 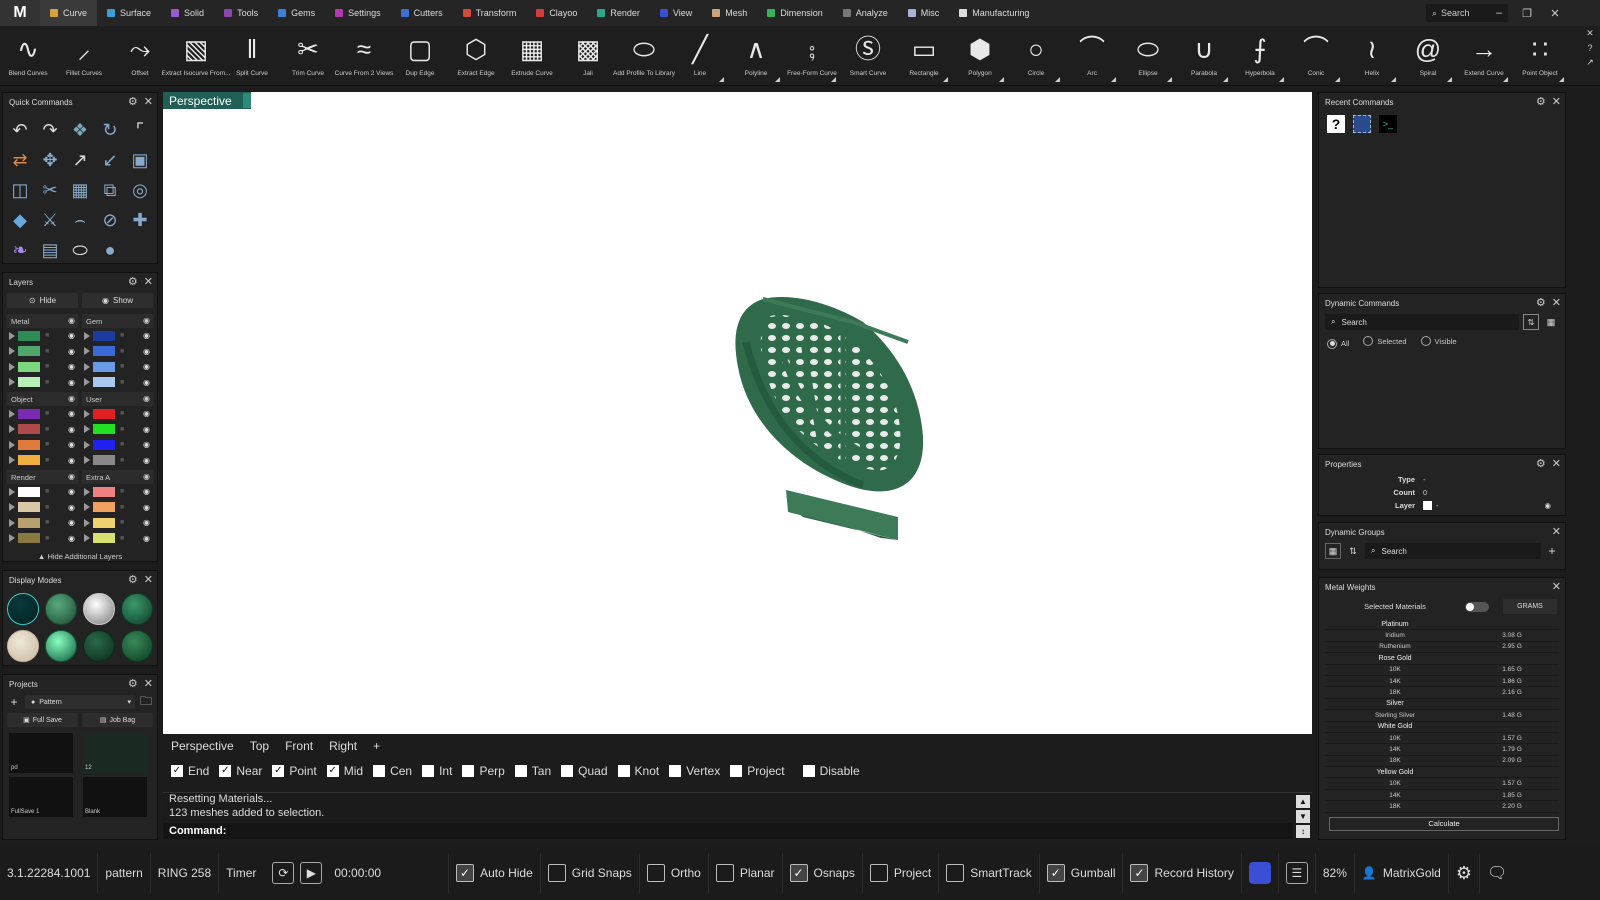 What do you see at coordinates (1303, 801) in the screenshot?
I see `scroll-up-icon: ▲` at bounding box center [1303, 801].